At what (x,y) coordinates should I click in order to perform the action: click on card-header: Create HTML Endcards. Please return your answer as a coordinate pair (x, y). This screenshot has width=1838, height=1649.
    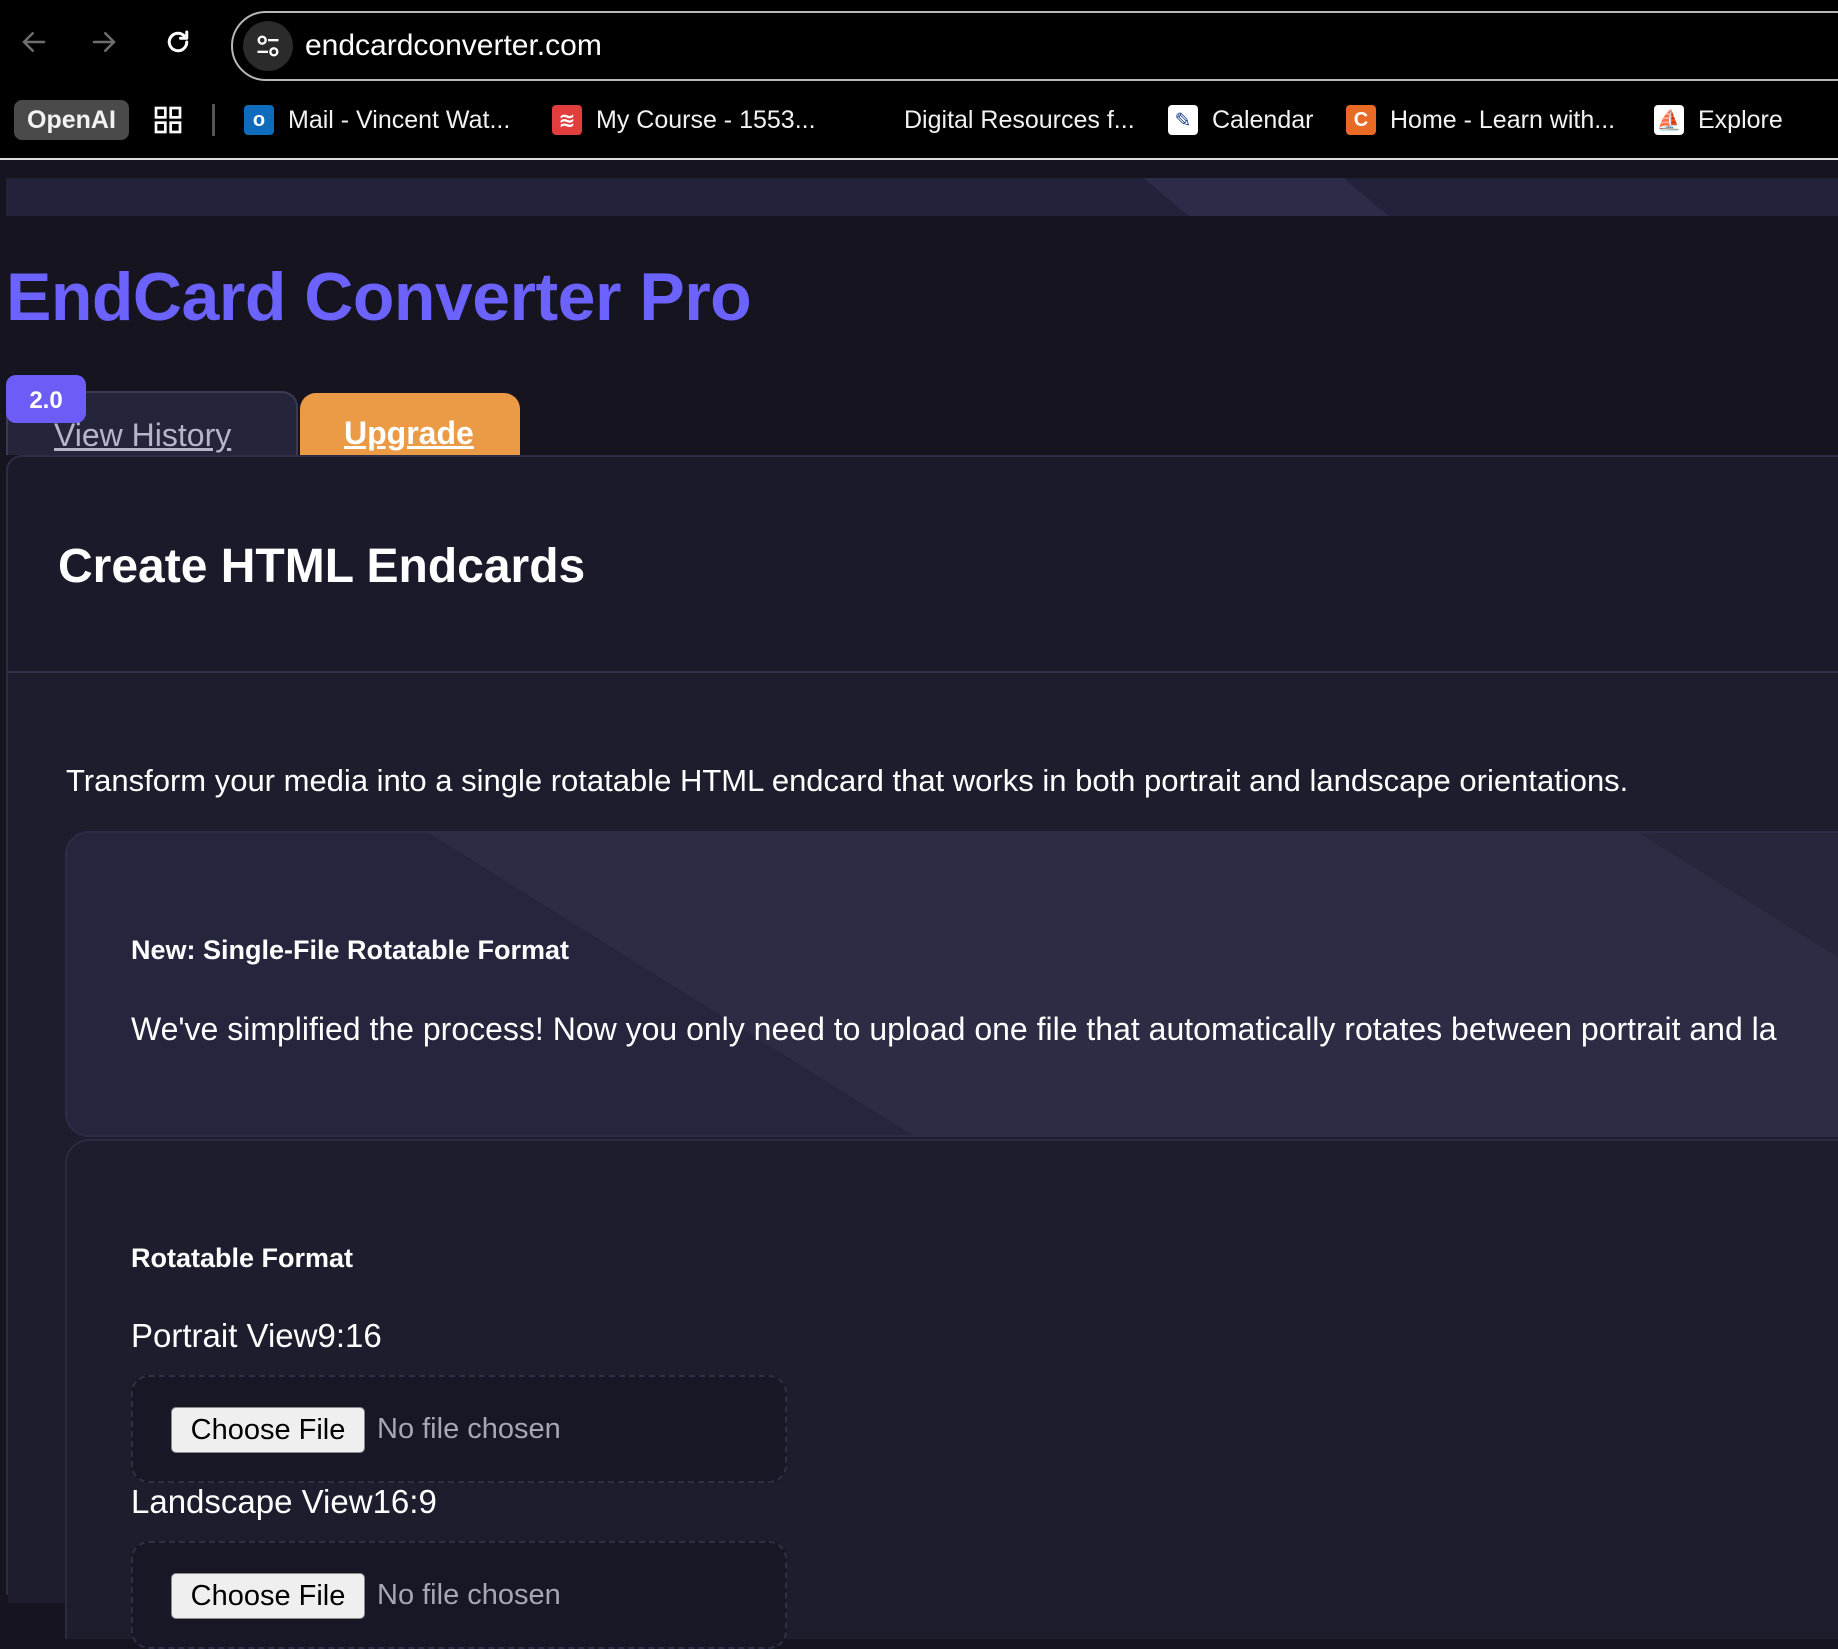
    Looking at the image, I should click on (923, 565).